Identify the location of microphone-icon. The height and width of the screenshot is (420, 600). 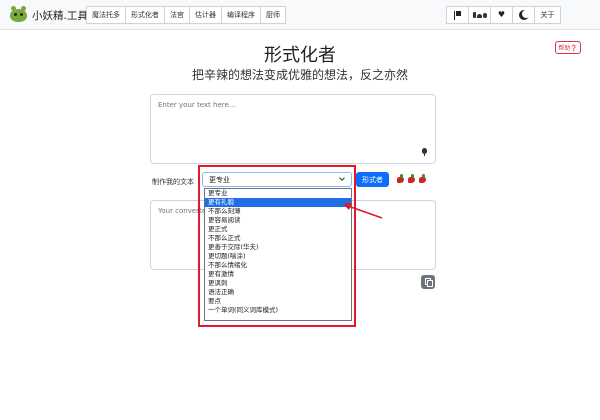
(424, 152).